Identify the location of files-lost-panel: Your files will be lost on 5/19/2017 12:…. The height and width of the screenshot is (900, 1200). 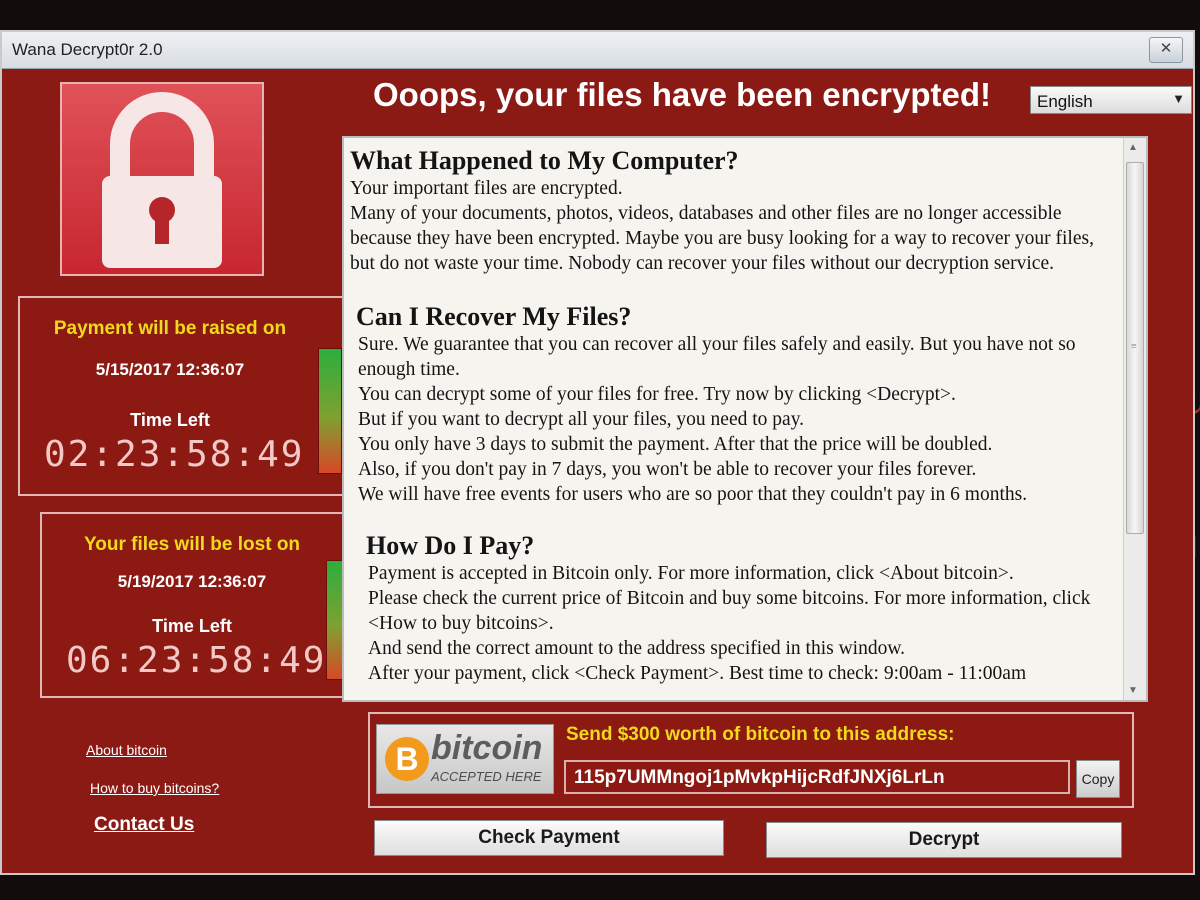
(197, 605).